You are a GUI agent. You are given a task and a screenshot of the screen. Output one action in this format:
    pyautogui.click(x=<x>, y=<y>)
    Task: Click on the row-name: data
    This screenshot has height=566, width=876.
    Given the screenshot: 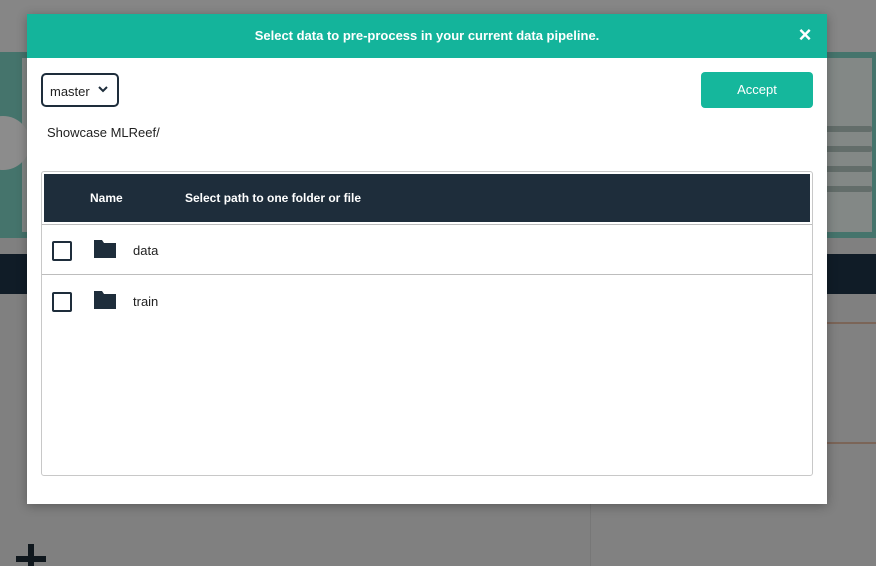 What is the action you would take?
    pyautogui.click(x=145, y=250)
    